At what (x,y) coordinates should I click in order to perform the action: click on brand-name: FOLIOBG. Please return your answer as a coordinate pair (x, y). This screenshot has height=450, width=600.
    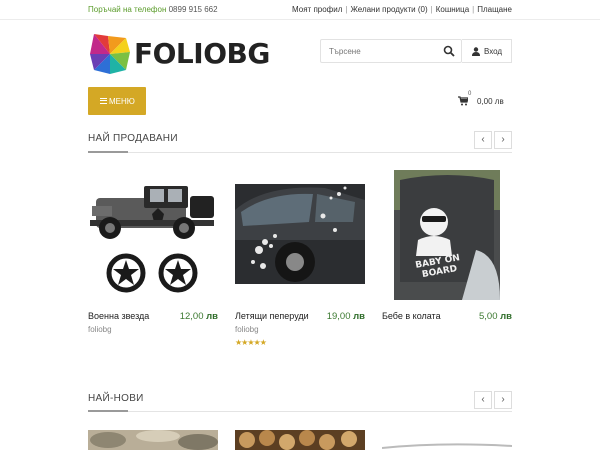
    Looking at the image, I should click on (202, 53).